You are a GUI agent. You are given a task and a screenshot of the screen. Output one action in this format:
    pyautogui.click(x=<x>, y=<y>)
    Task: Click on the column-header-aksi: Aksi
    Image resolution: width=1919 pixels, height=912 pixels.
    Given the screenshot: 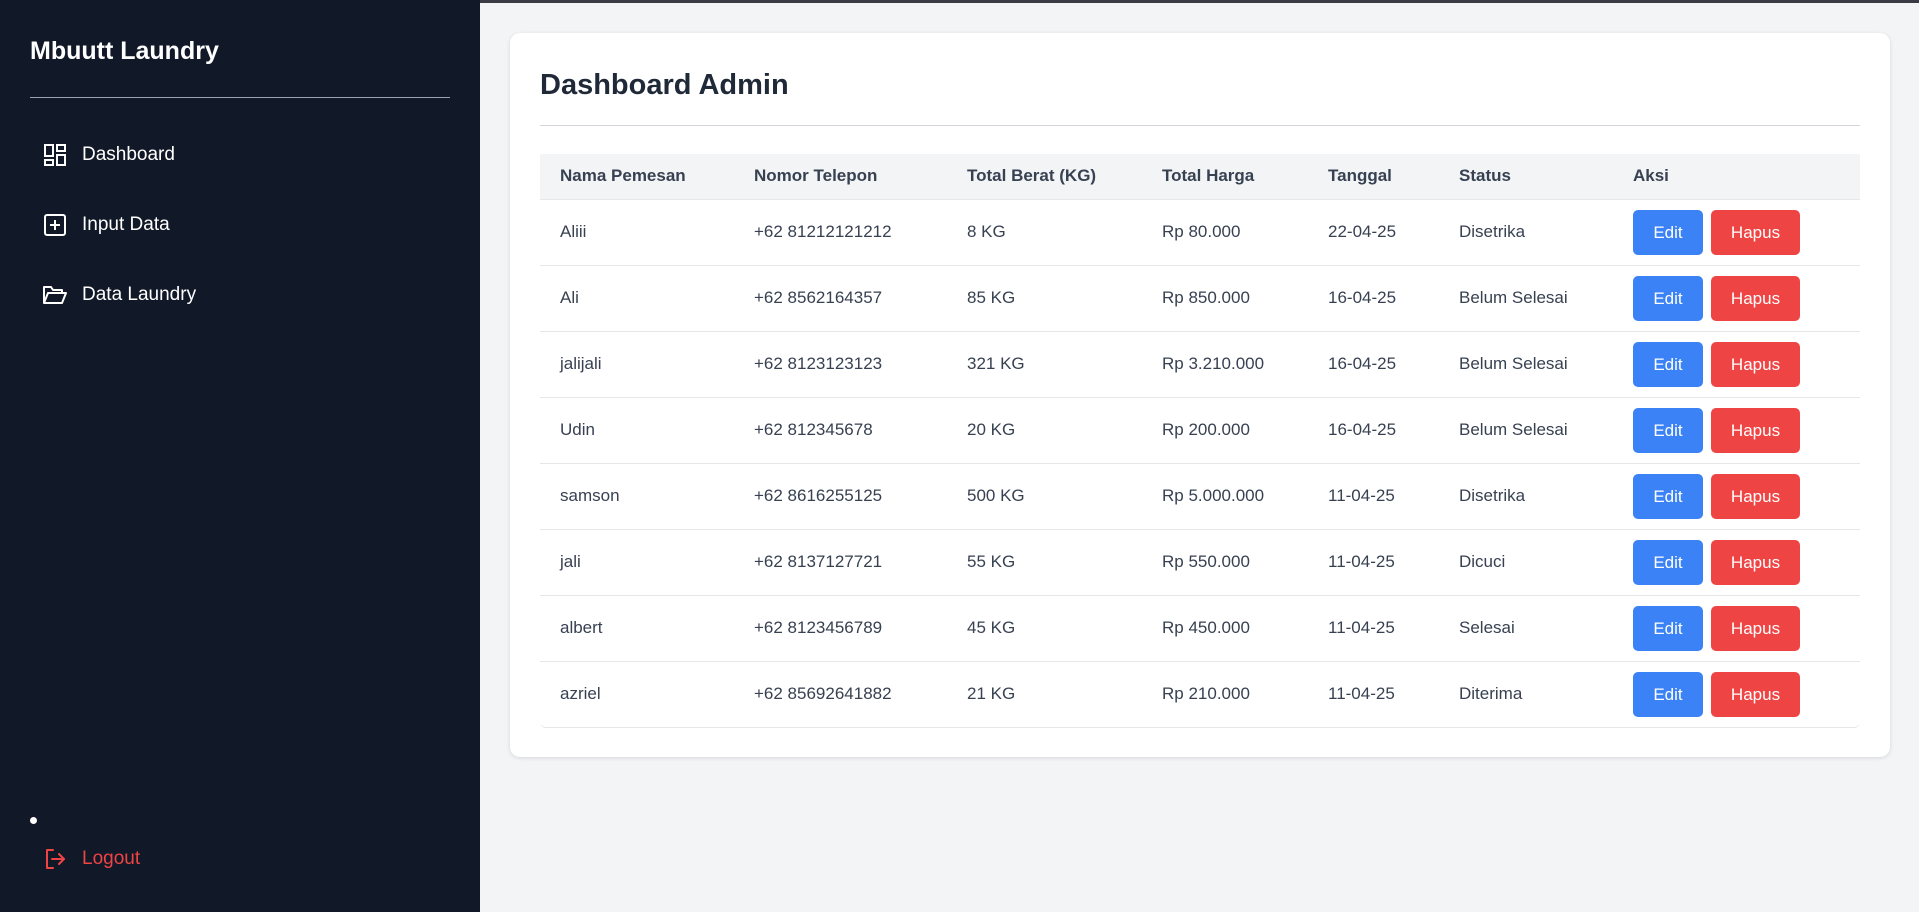 What is the action you would take?
    pyautogui.click(x=1651, y=176)
    